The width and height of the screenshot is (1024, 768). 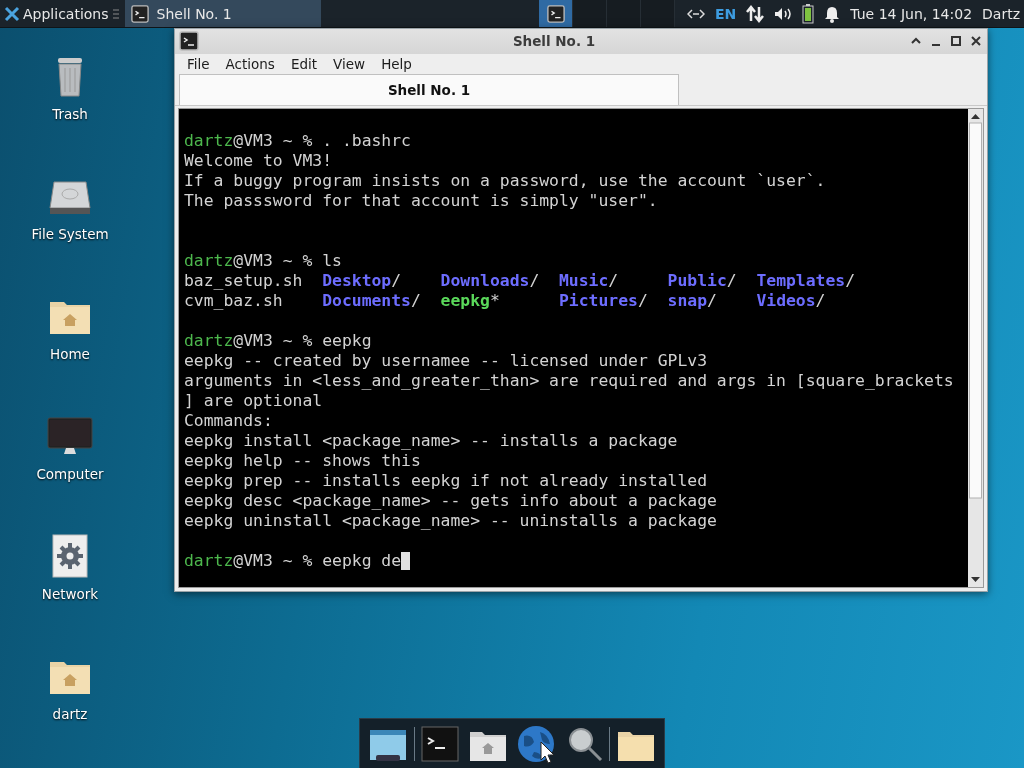 What do you see at coordinates (234, 301) in the screenshot?
I see `terminal-text: cvm_baz.sh` at bounding box center [234, 301].